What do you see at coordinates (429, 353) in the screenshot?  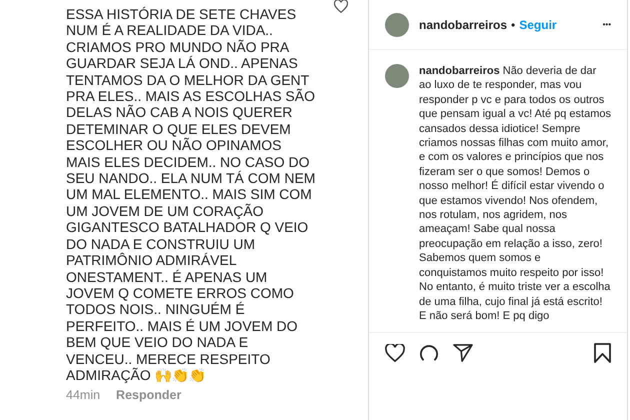 I see `comment-icon` at bounding box center [429, 353].